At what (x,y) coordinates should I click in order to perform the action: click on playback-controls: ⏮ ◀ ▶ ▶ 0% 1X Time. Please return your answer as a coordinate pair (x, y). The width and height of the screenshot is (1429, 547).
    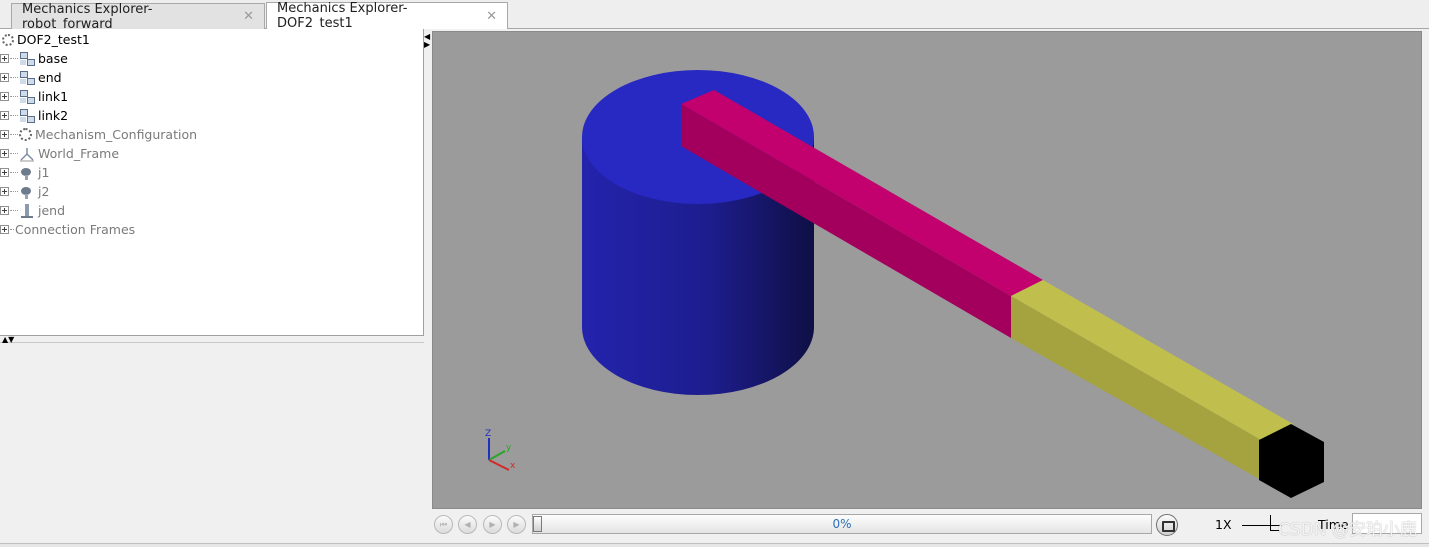
    Looking at the image, I should click on (928, 525).